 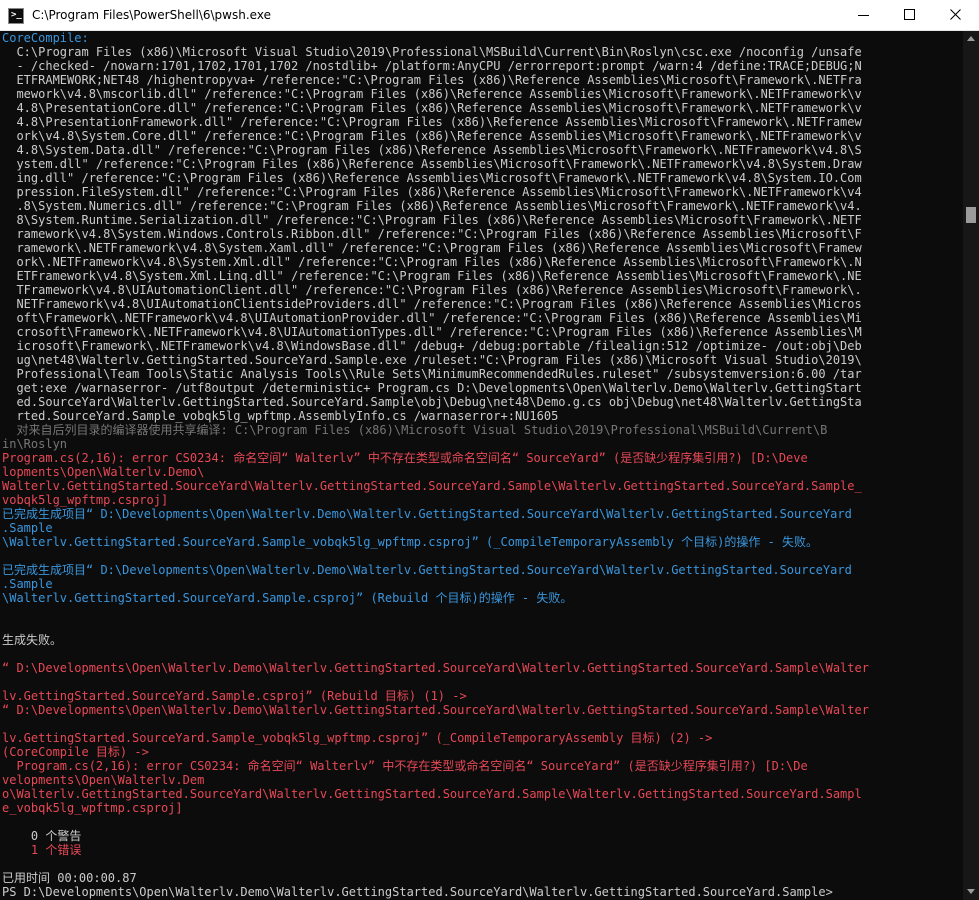 What do you see at coordinates (35, 444) in the screenshot?
I see `terminal-line: in\Roslyn` at bounding box center [35, 444].